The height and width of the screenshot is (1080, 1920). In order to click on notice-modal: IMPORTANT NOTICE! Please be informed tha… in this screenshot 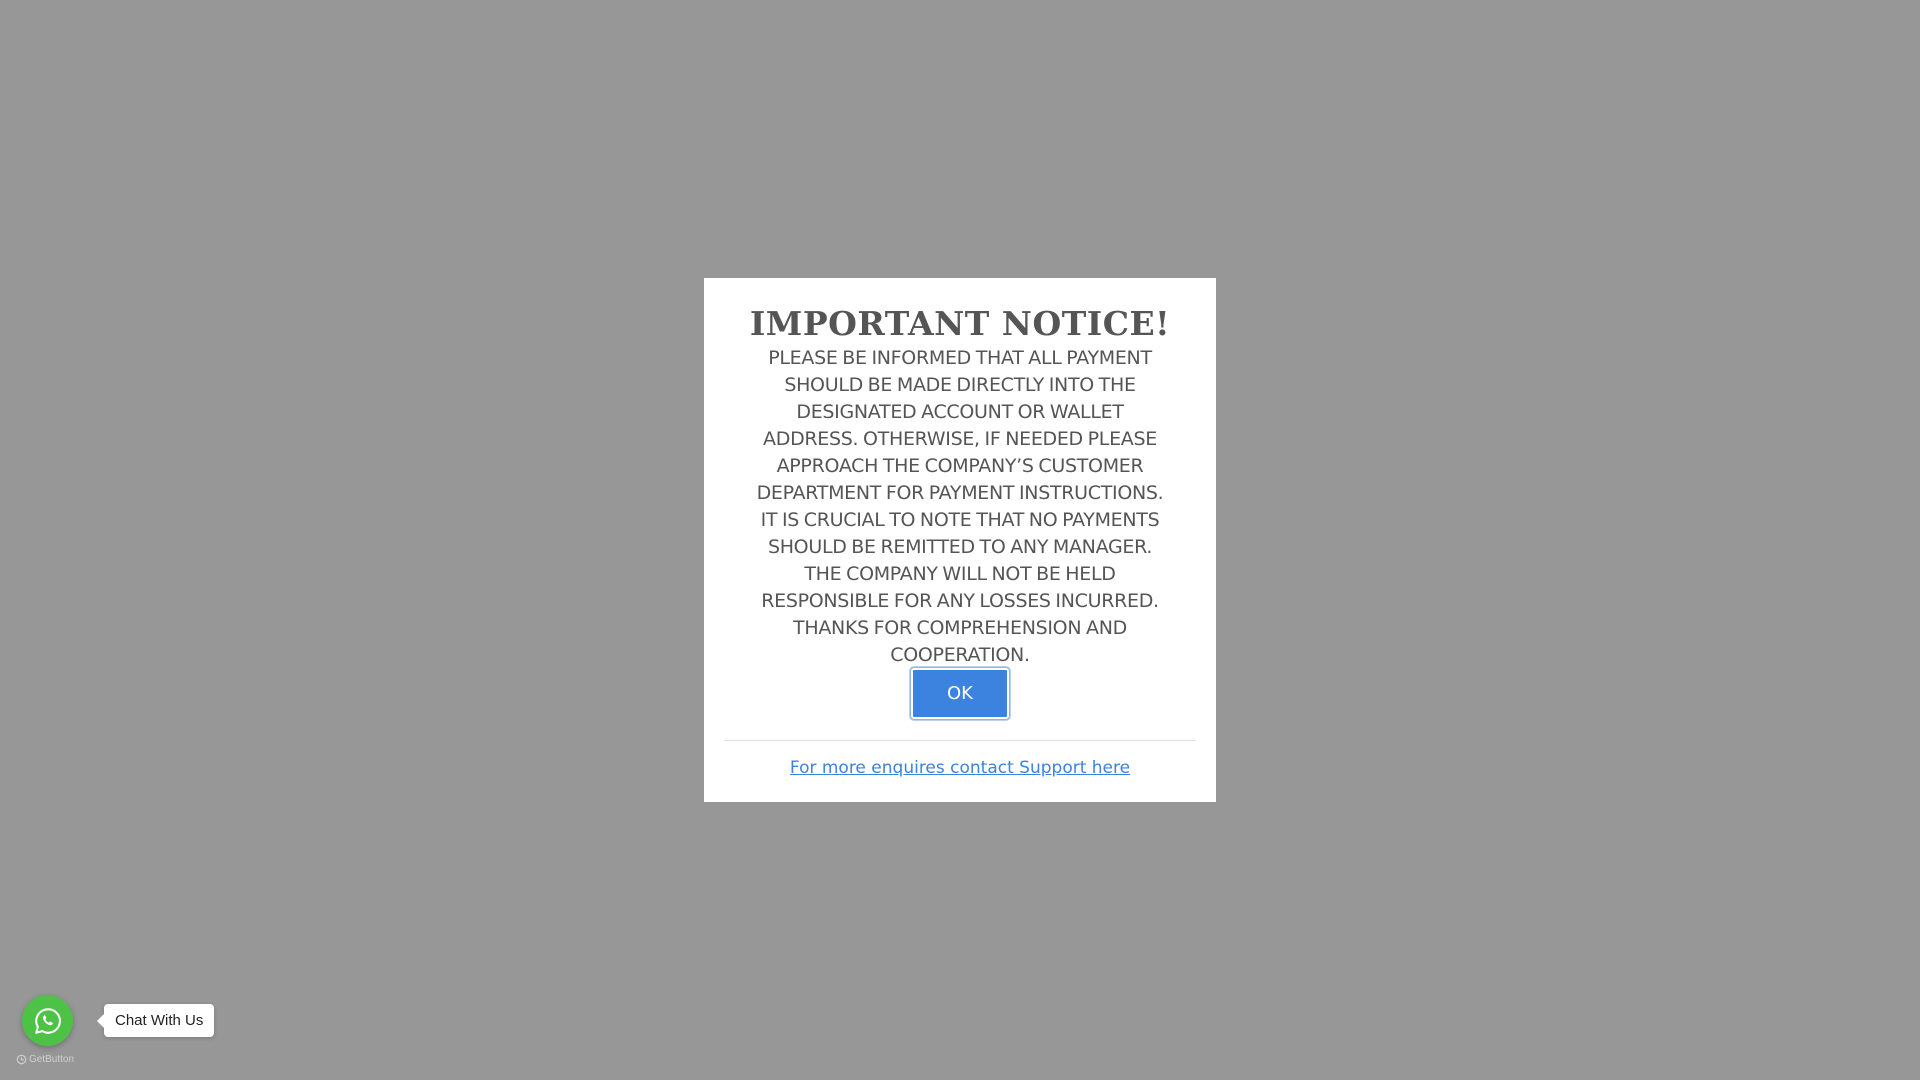, I will do `click(960, 540)`.